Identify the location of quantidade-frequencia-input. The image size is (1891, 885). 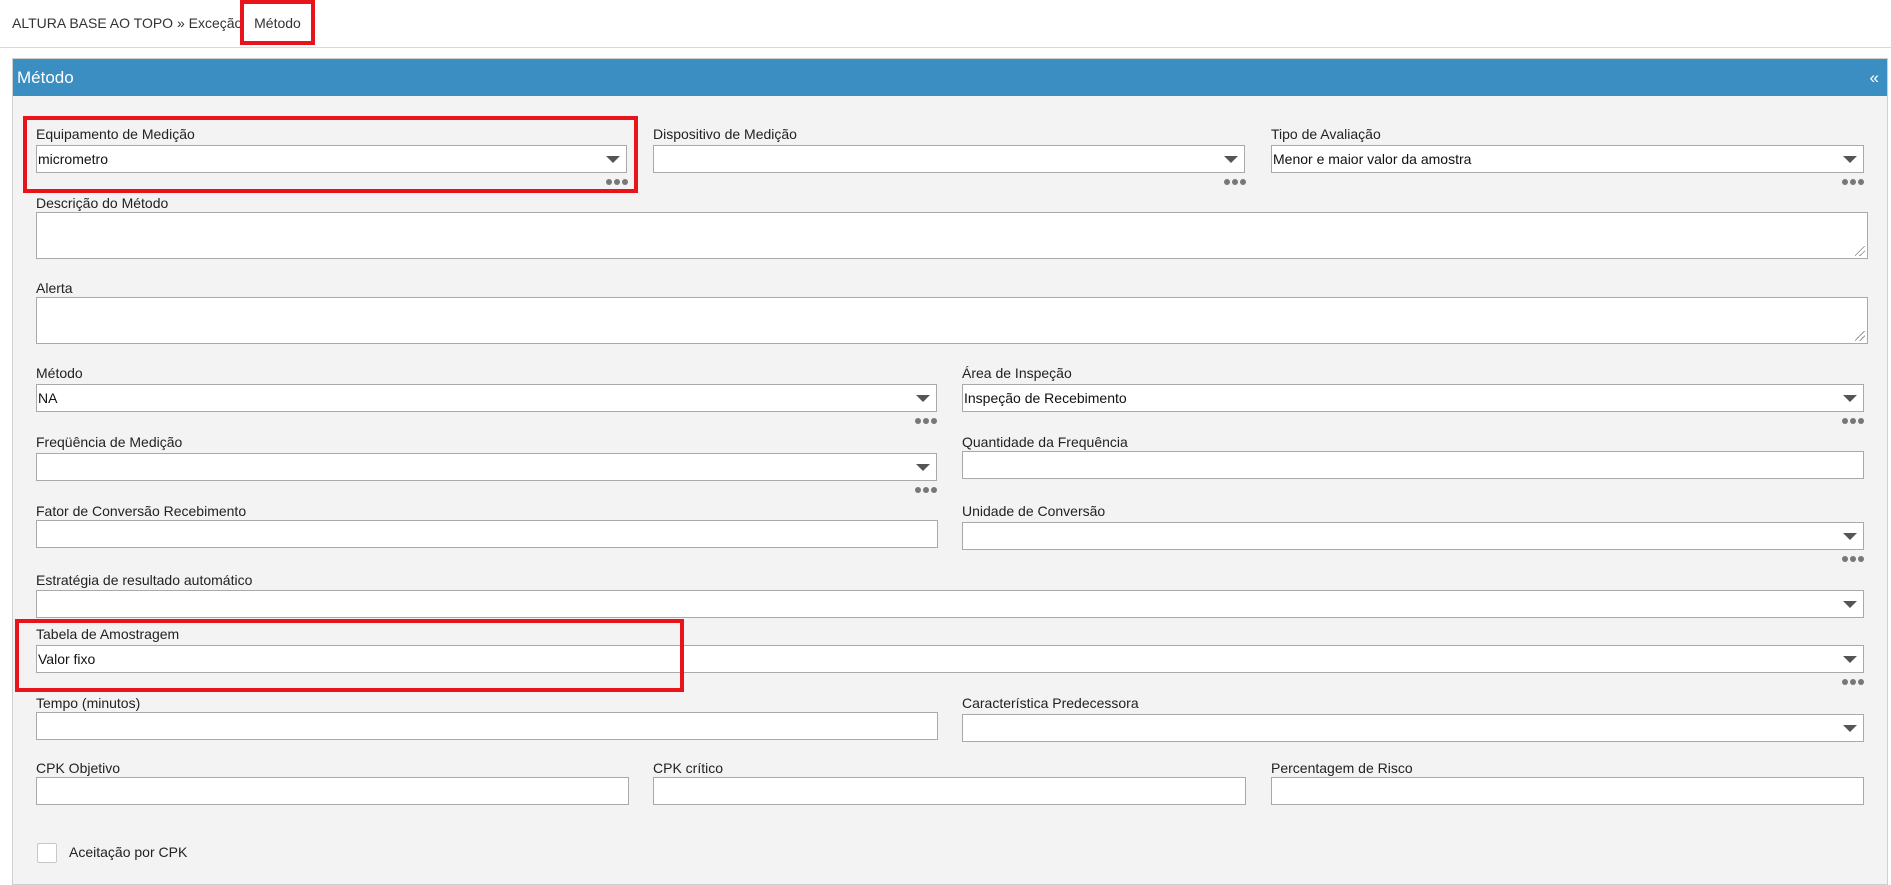
(1413, 465).